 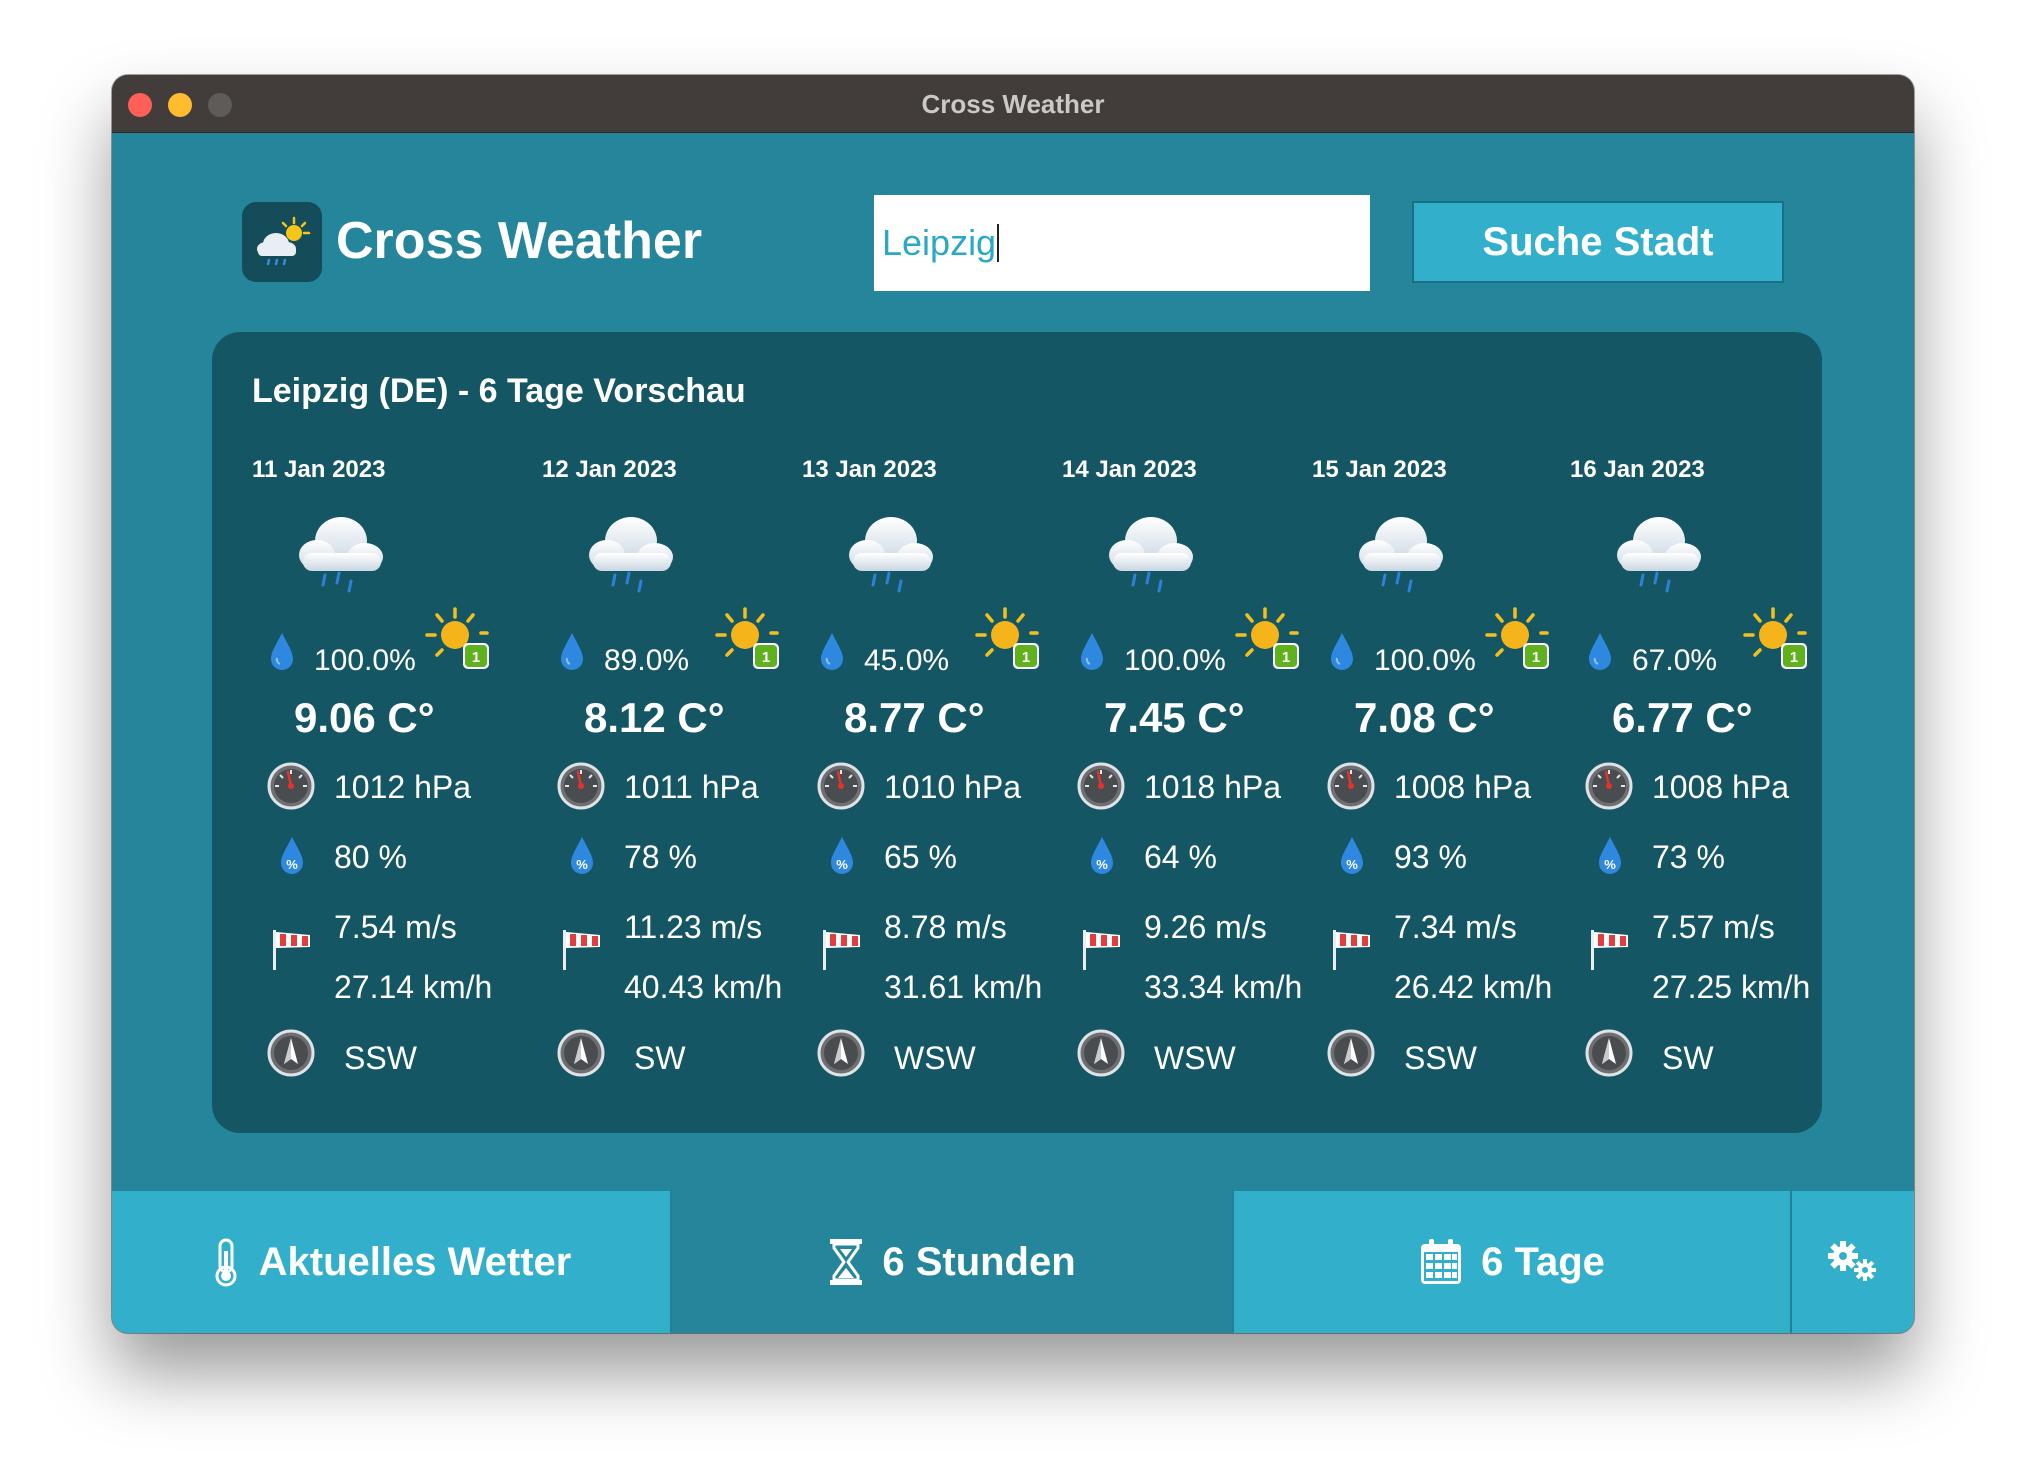 I want to click on wind-speed-kmh: 27.14 km/h, so click(x=413, y=987).